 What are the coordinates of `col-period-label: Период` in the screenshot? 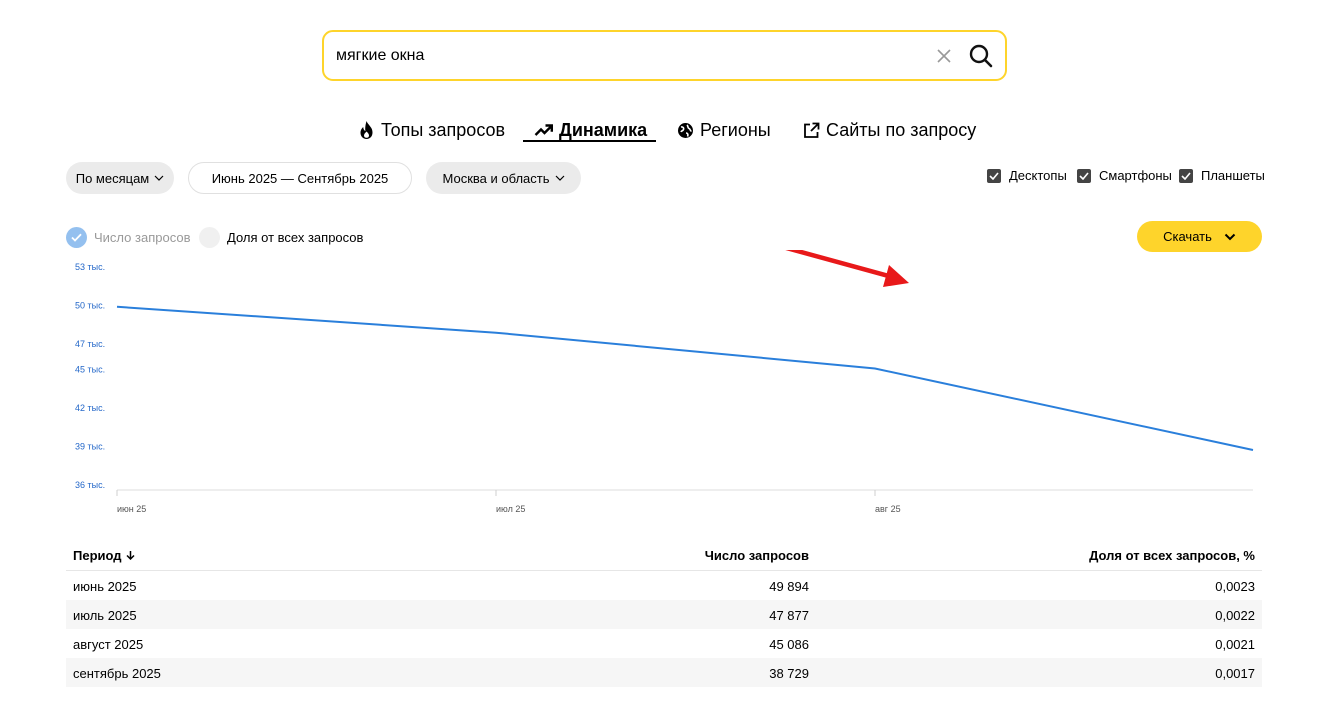 It's located at (97, 555).